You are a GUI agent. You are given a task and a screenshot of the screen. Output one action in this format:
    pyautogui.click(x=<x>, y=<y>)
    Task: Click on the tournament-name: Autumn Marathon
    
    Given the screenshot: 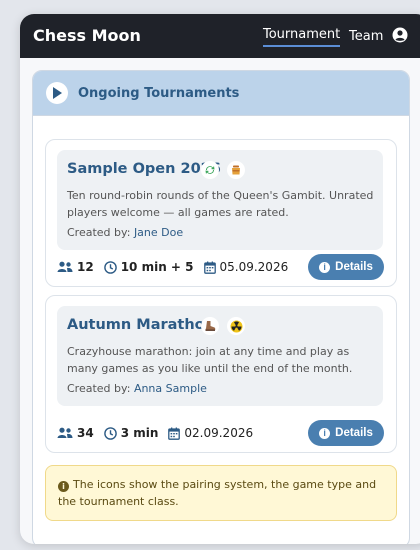 What is the action you would take?
    pyautogui.click(x=141, y=325)
    